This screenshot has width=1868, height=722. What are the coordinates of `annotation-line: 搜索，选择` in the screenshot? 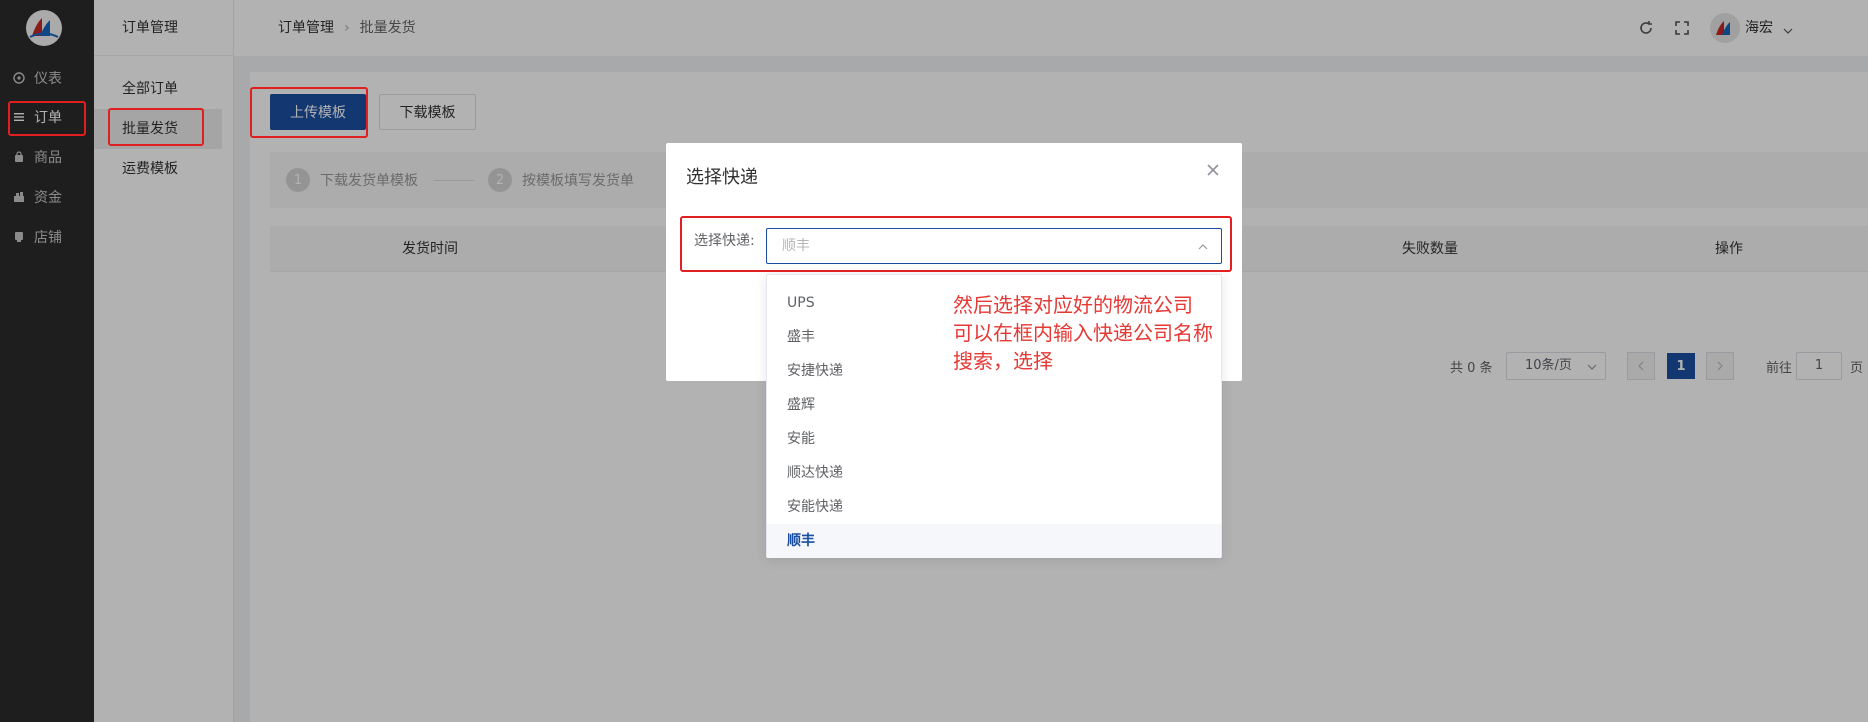 It's located at (1003, 361).